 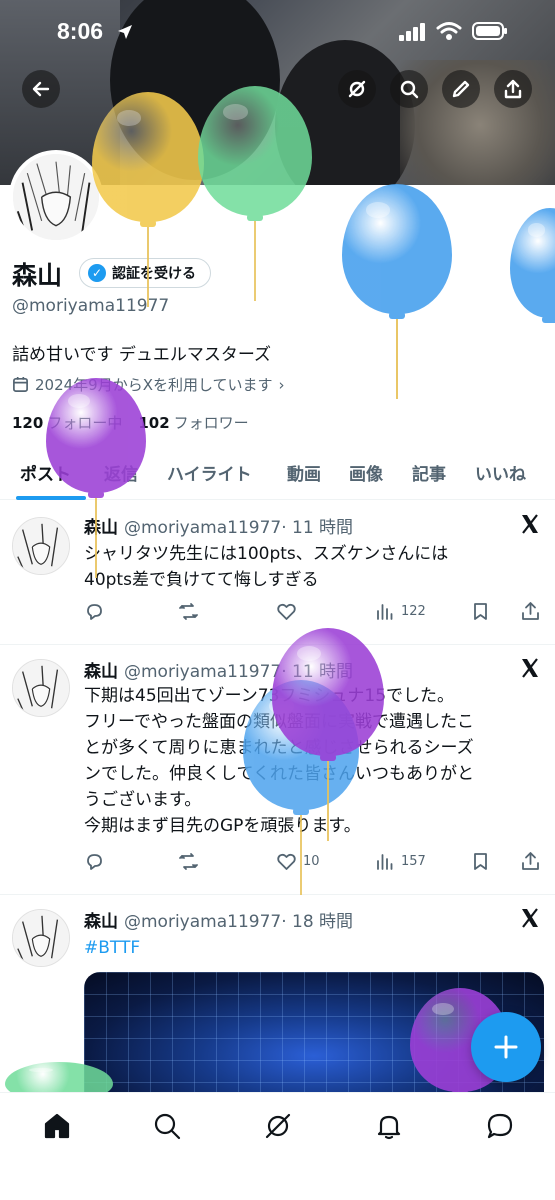 I want to click on post-actions: 10 157, so click(x=314, y=865).